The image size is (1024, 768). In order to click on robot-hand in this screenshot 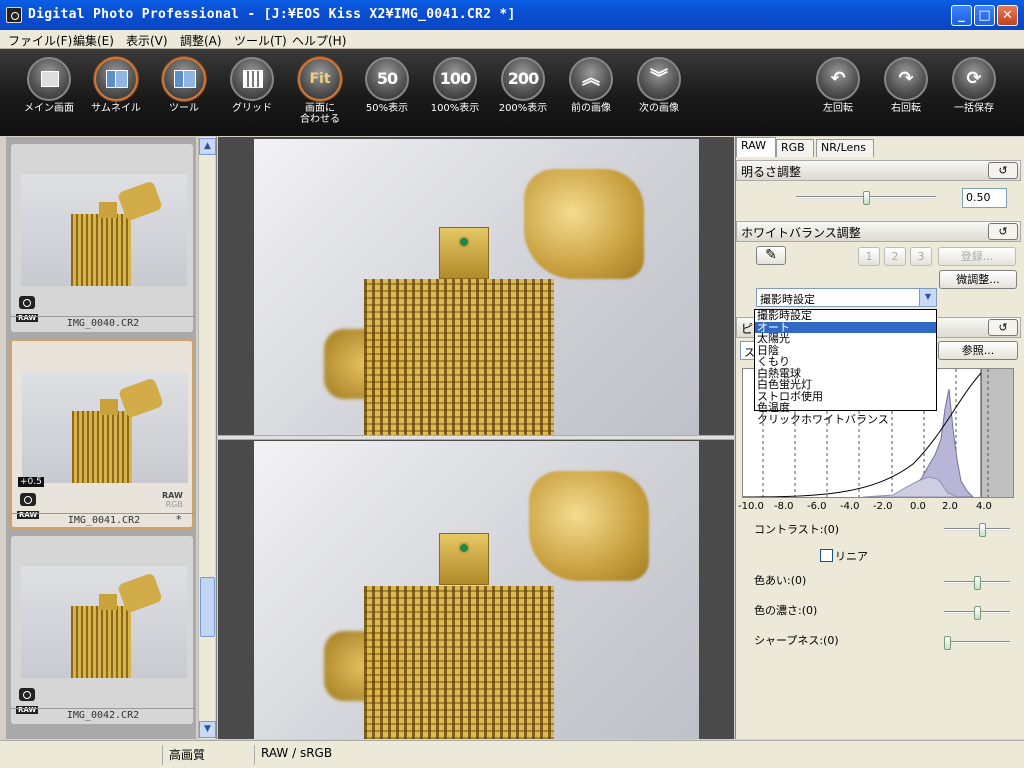, I will do `click(584, 224)`.